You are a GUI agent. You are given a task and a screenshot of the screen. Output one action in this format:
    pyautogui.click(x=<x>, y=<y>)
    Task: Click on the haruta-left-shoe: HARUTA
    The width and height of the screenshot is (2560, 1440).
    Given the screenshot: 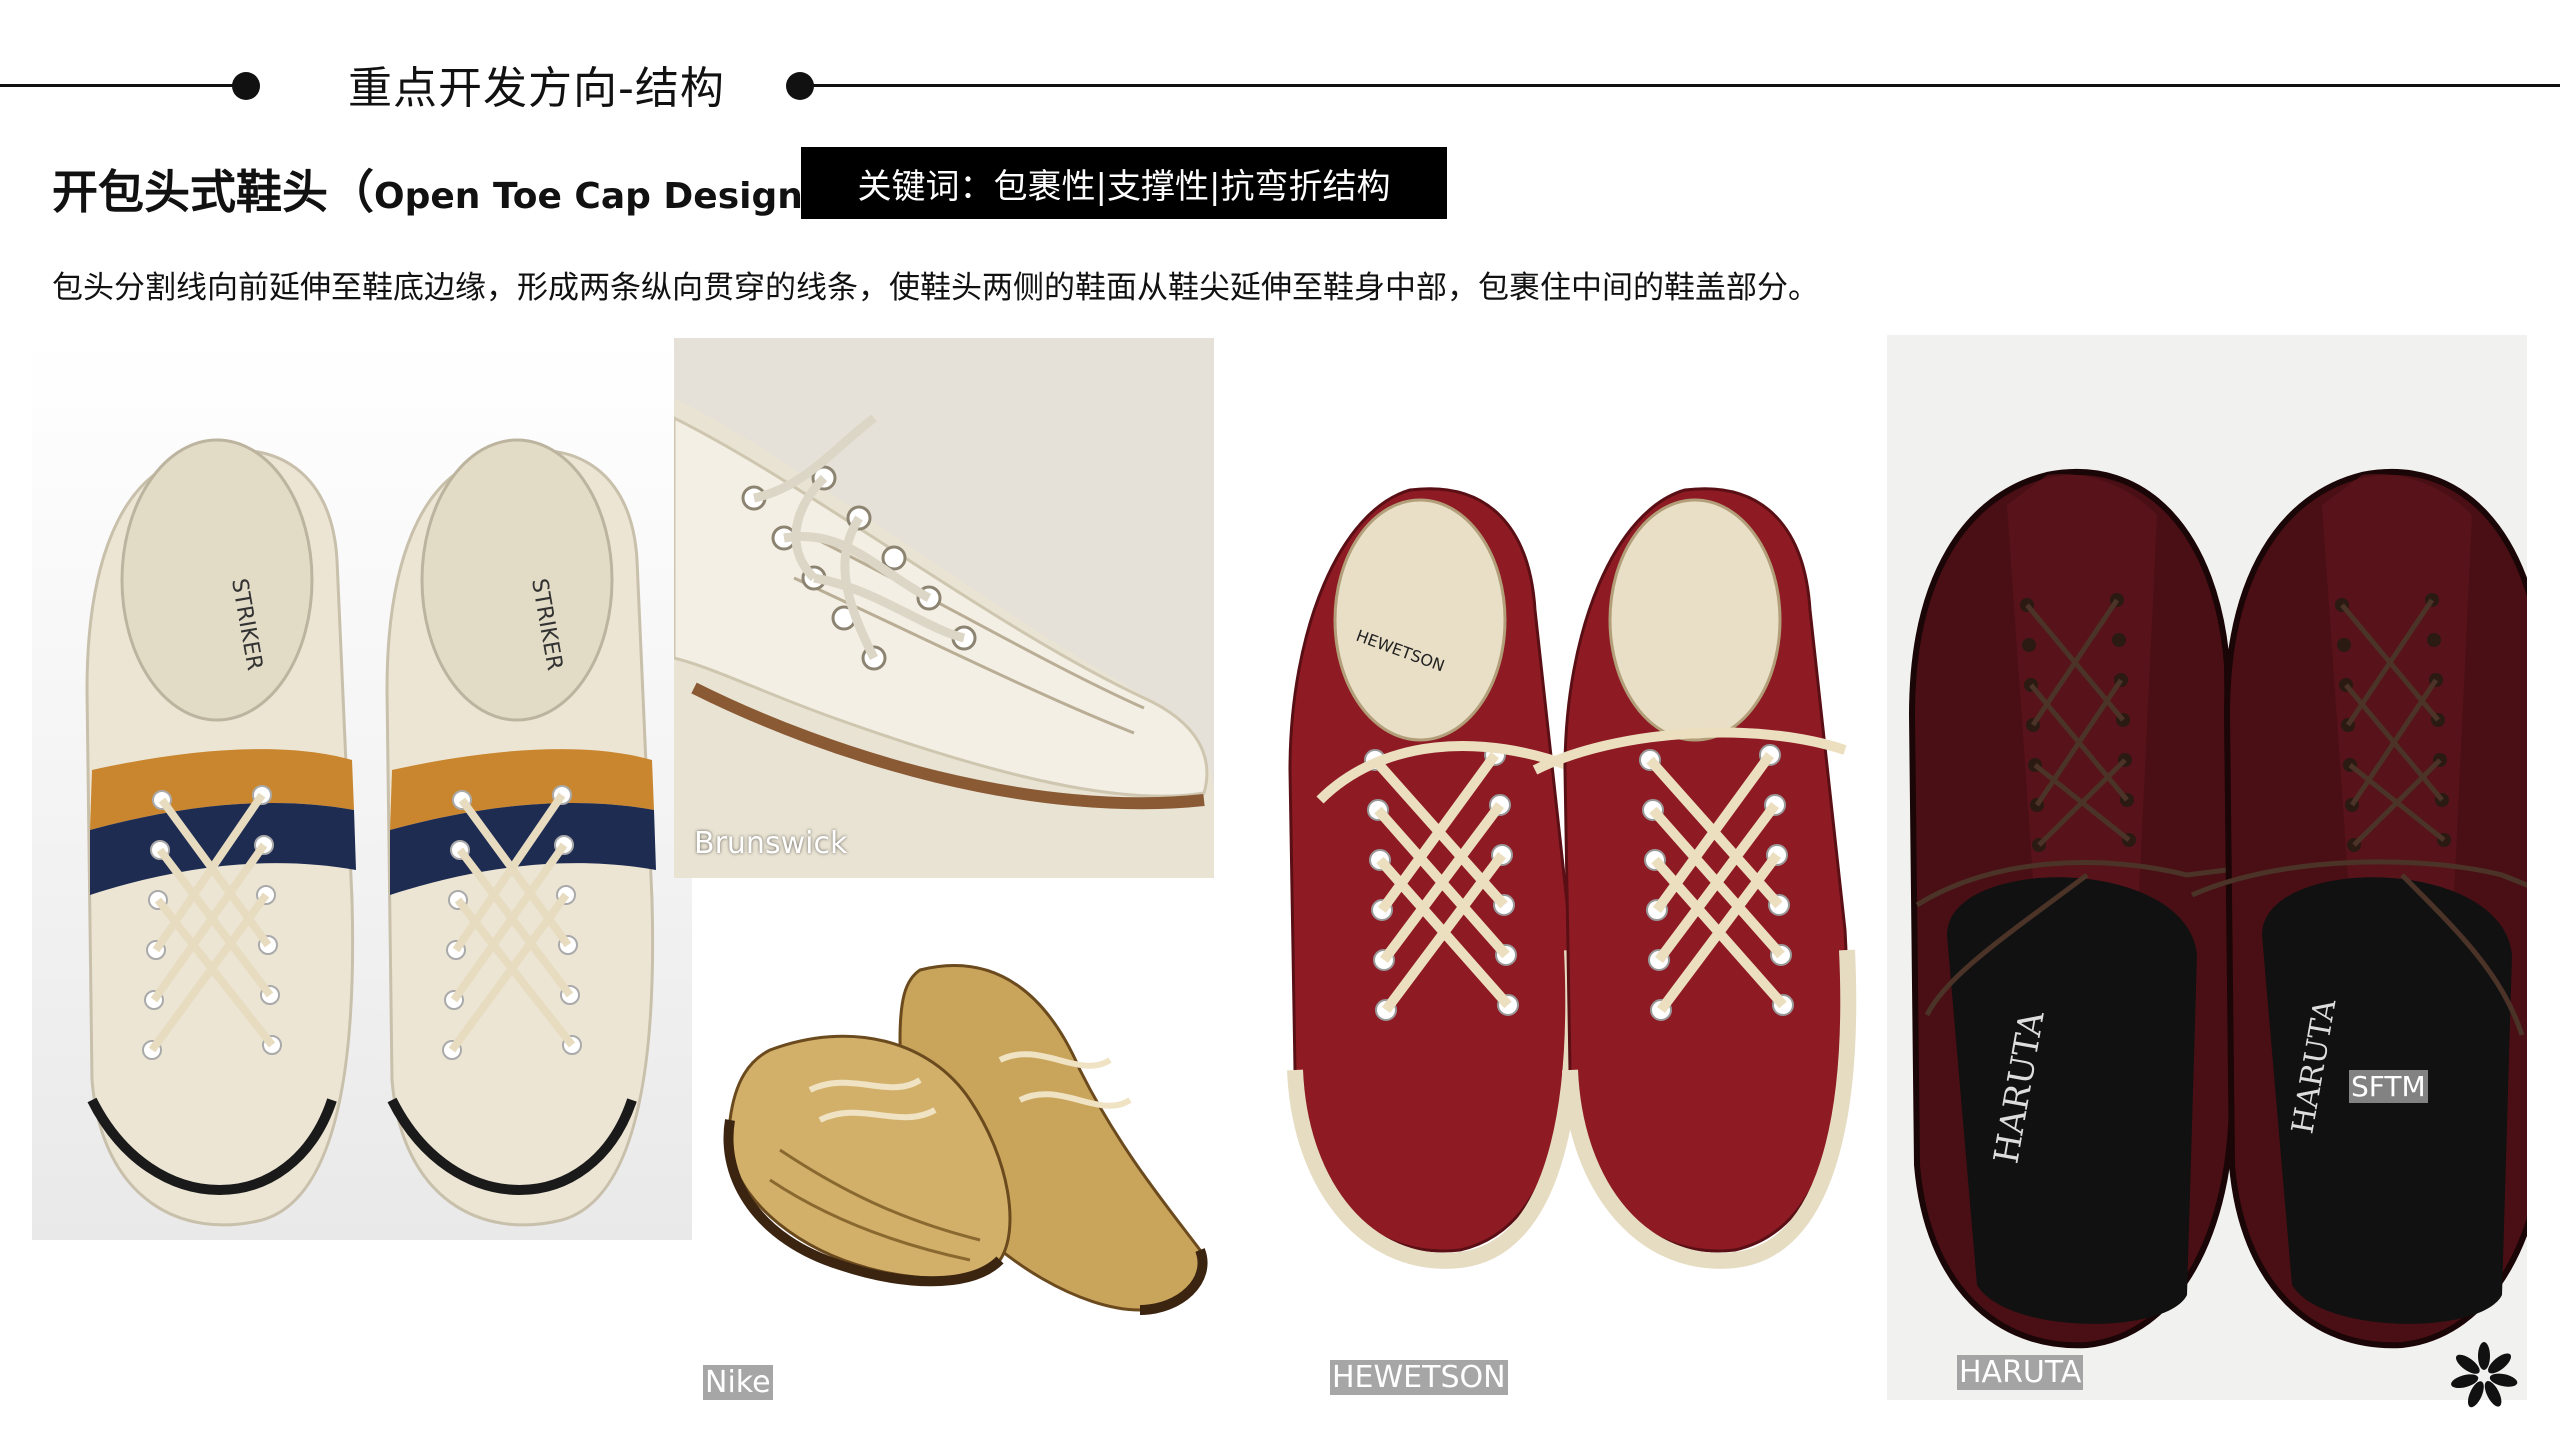 What is the action you would take?
    pyautogui.click(x=2088, y=908)
    